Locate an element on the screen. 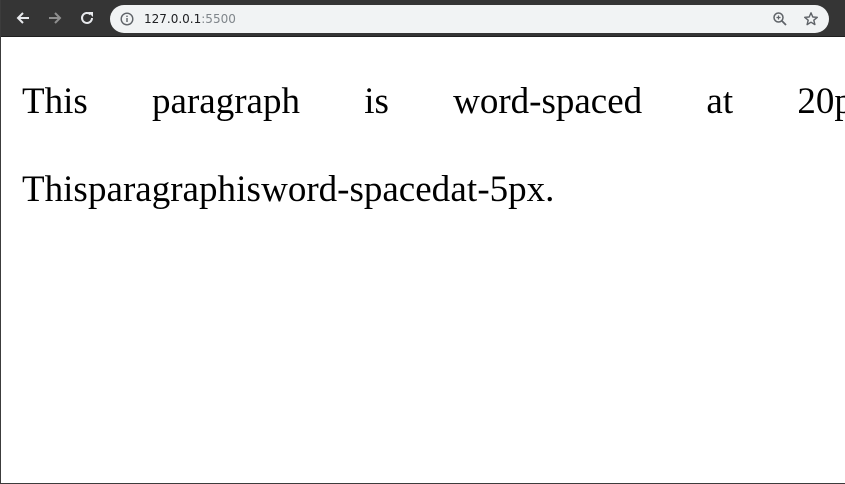 The height and width of the screenshot is (484, 845). reload-button is located at coordinates (87, 18).